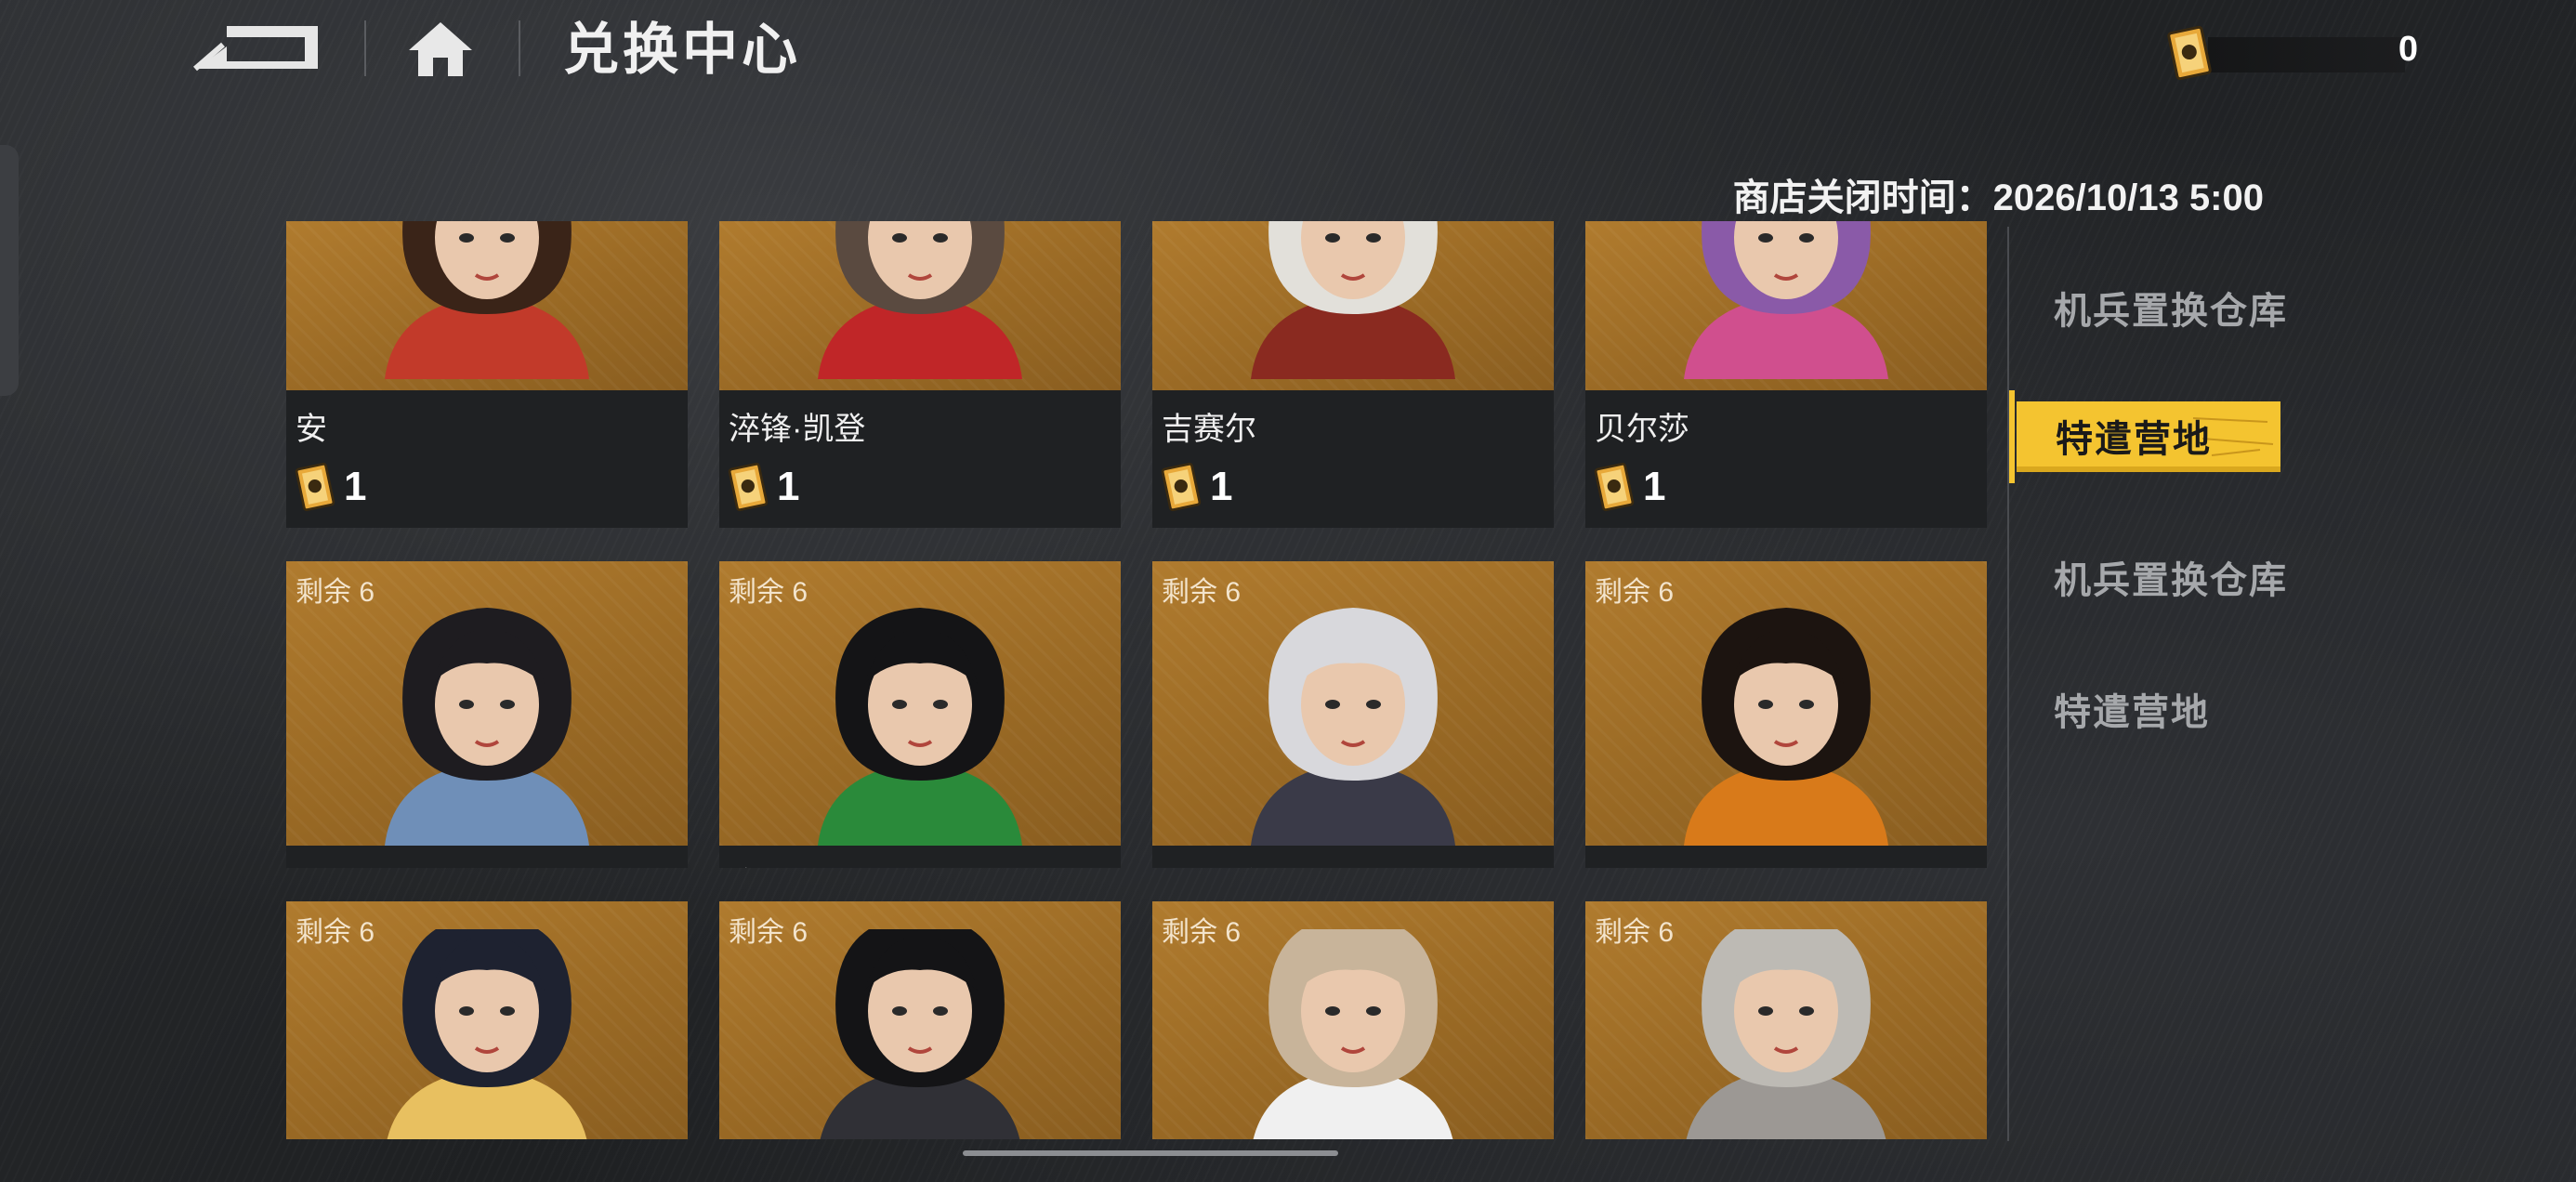  I want to click on character-name: 唐小葵, so click(776, 863).